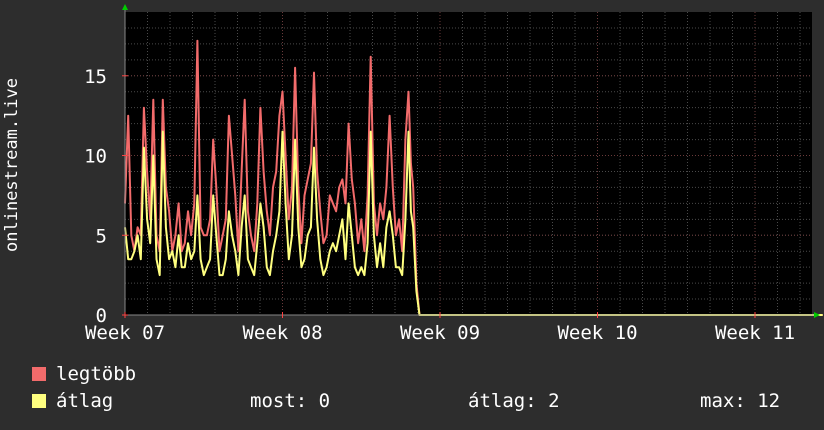 Image resolution: width=824 pixels, height=430 pixels. What do you see at coordinates (440, 333) in the screenshot?
I see `x-tick-label: Week 09` at bounding box center [440, 333].